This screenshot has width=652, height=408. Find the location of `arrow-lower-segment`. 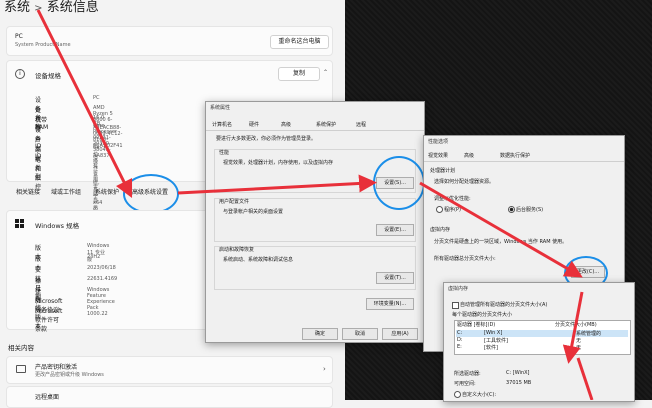

arrow-lower-segment is located at coordinates (585, 378).